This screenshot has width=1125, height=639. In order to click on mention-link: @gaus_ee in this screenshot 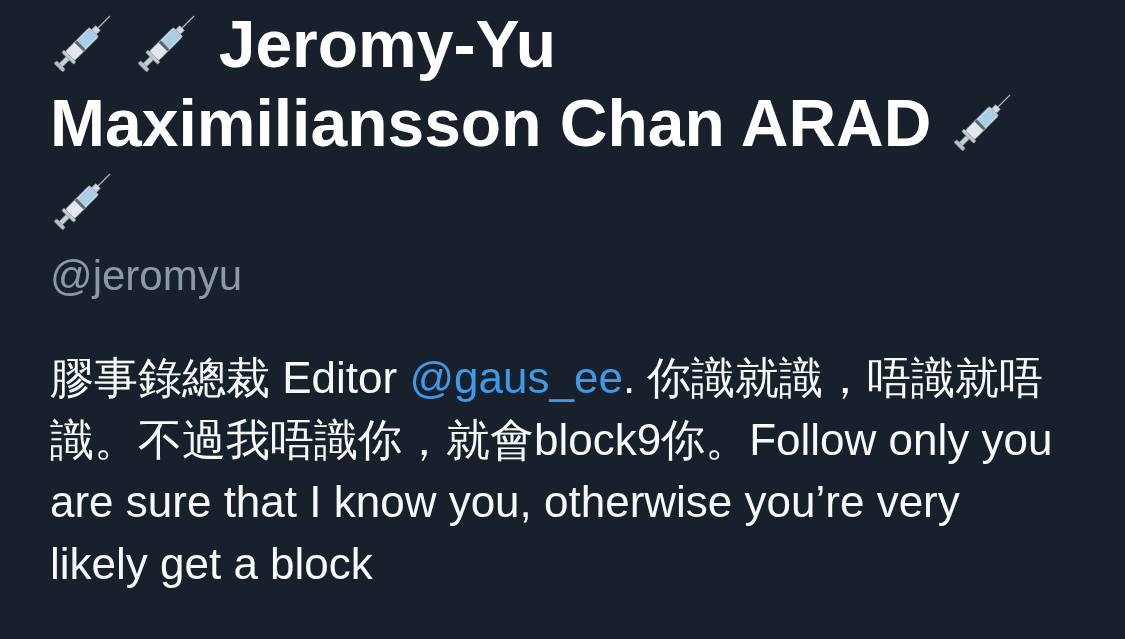, I will do `click(516, 377)`.